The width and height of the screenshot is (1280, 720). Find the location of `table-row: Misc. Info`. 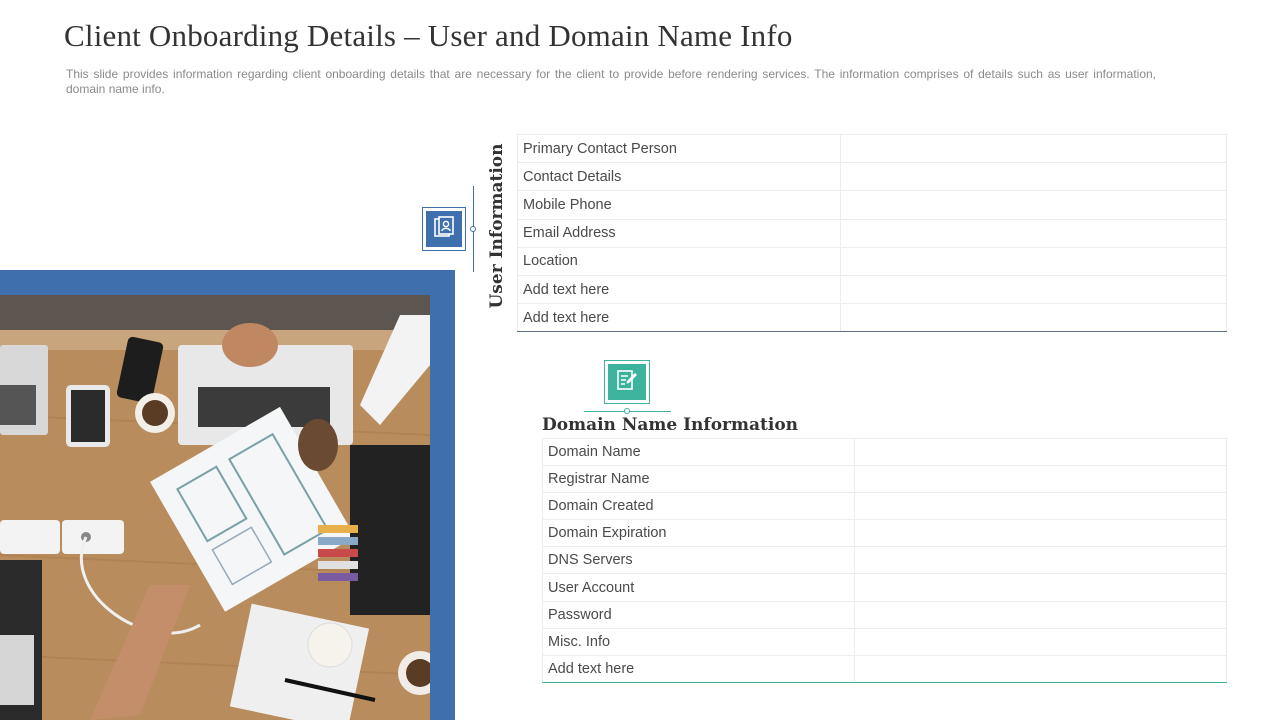

table-row: Misc. Info is located at coordinates (884, 641).